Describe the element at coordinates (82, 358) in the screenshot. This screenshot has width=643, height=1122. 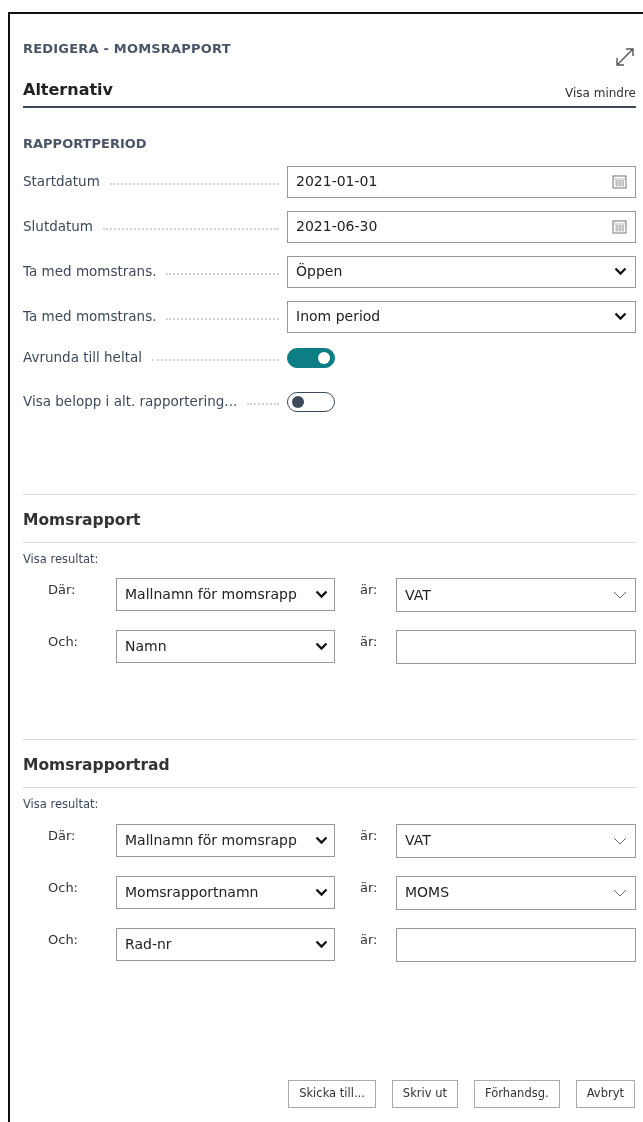
I see `field-label: Avrunda till heltal` at that location.